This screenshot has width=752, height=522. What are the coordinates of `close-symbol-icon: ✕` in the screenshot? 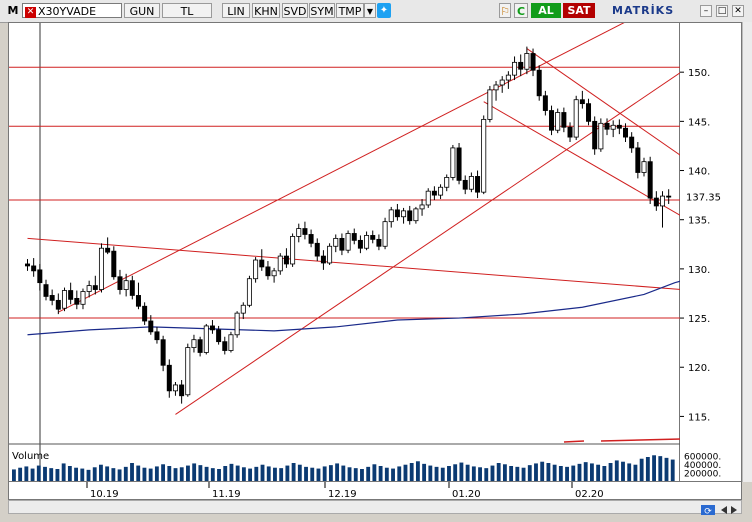 It's located at (30, 12).